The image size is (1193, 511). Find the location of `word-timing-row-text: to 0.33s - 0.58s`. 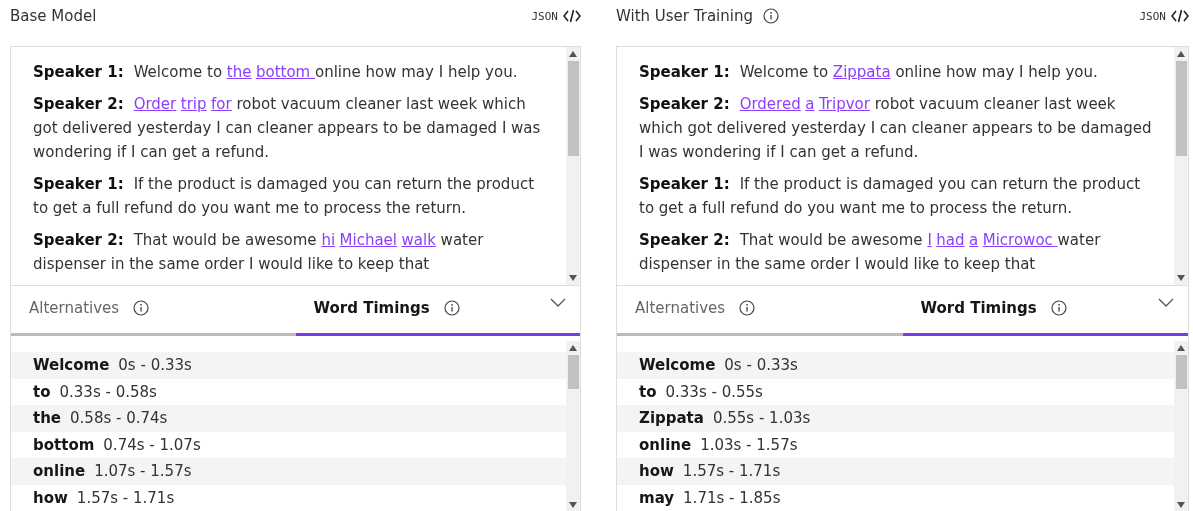

word-timing-row-text: to 0.33s - 0.58s is located at coordinates (95, 392).